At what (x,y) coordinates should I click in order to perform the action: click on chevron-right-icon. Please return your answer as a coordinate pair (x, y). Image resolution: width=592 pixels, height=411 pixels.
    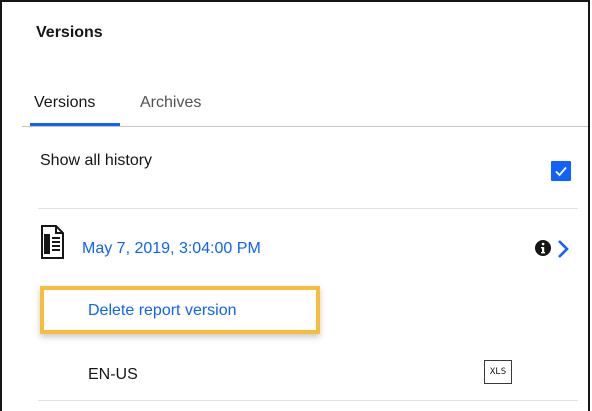
    Looking at the image, I should click on (563, 249).